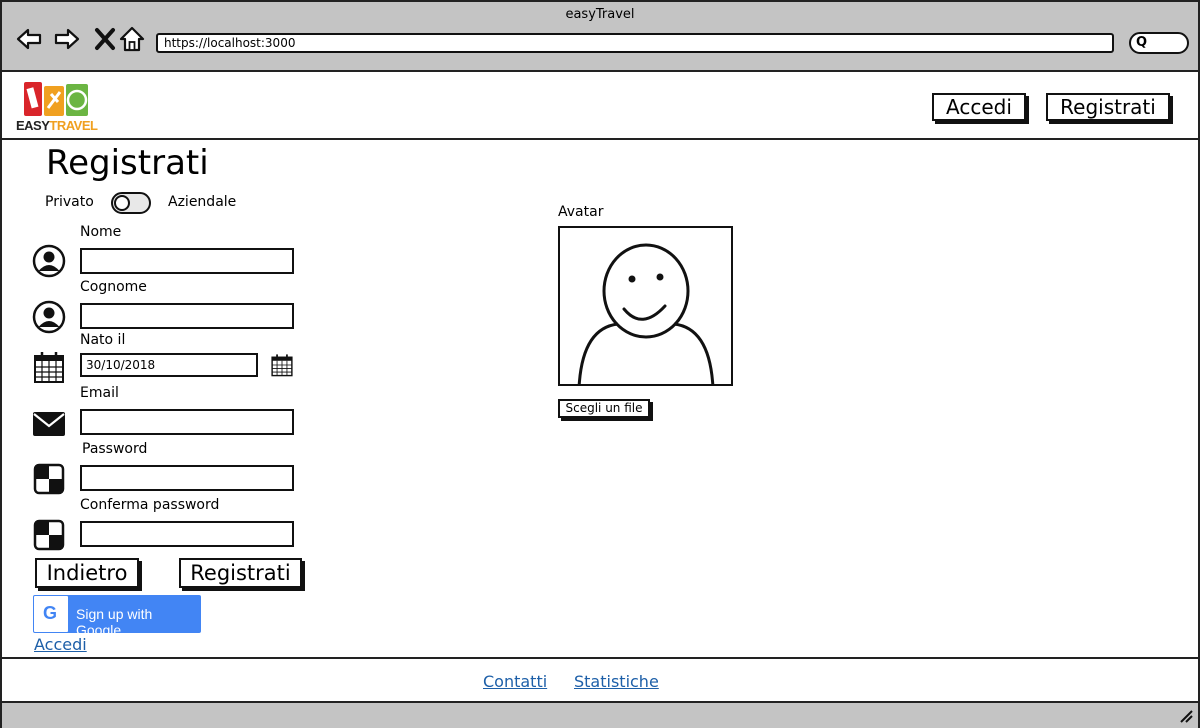  What do you see at coordinates (131, 203) in the screenshot?
I see `account-type-toggle` at bounding box center [131, 203].